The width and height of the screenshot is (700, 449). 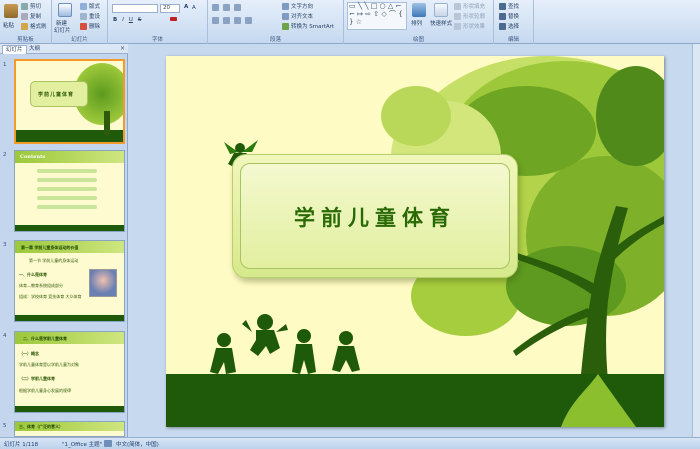 What do you see at coordinates (24, 6) in the screenshot?
I see `scissors-icon` at bounding box center [24, 6].